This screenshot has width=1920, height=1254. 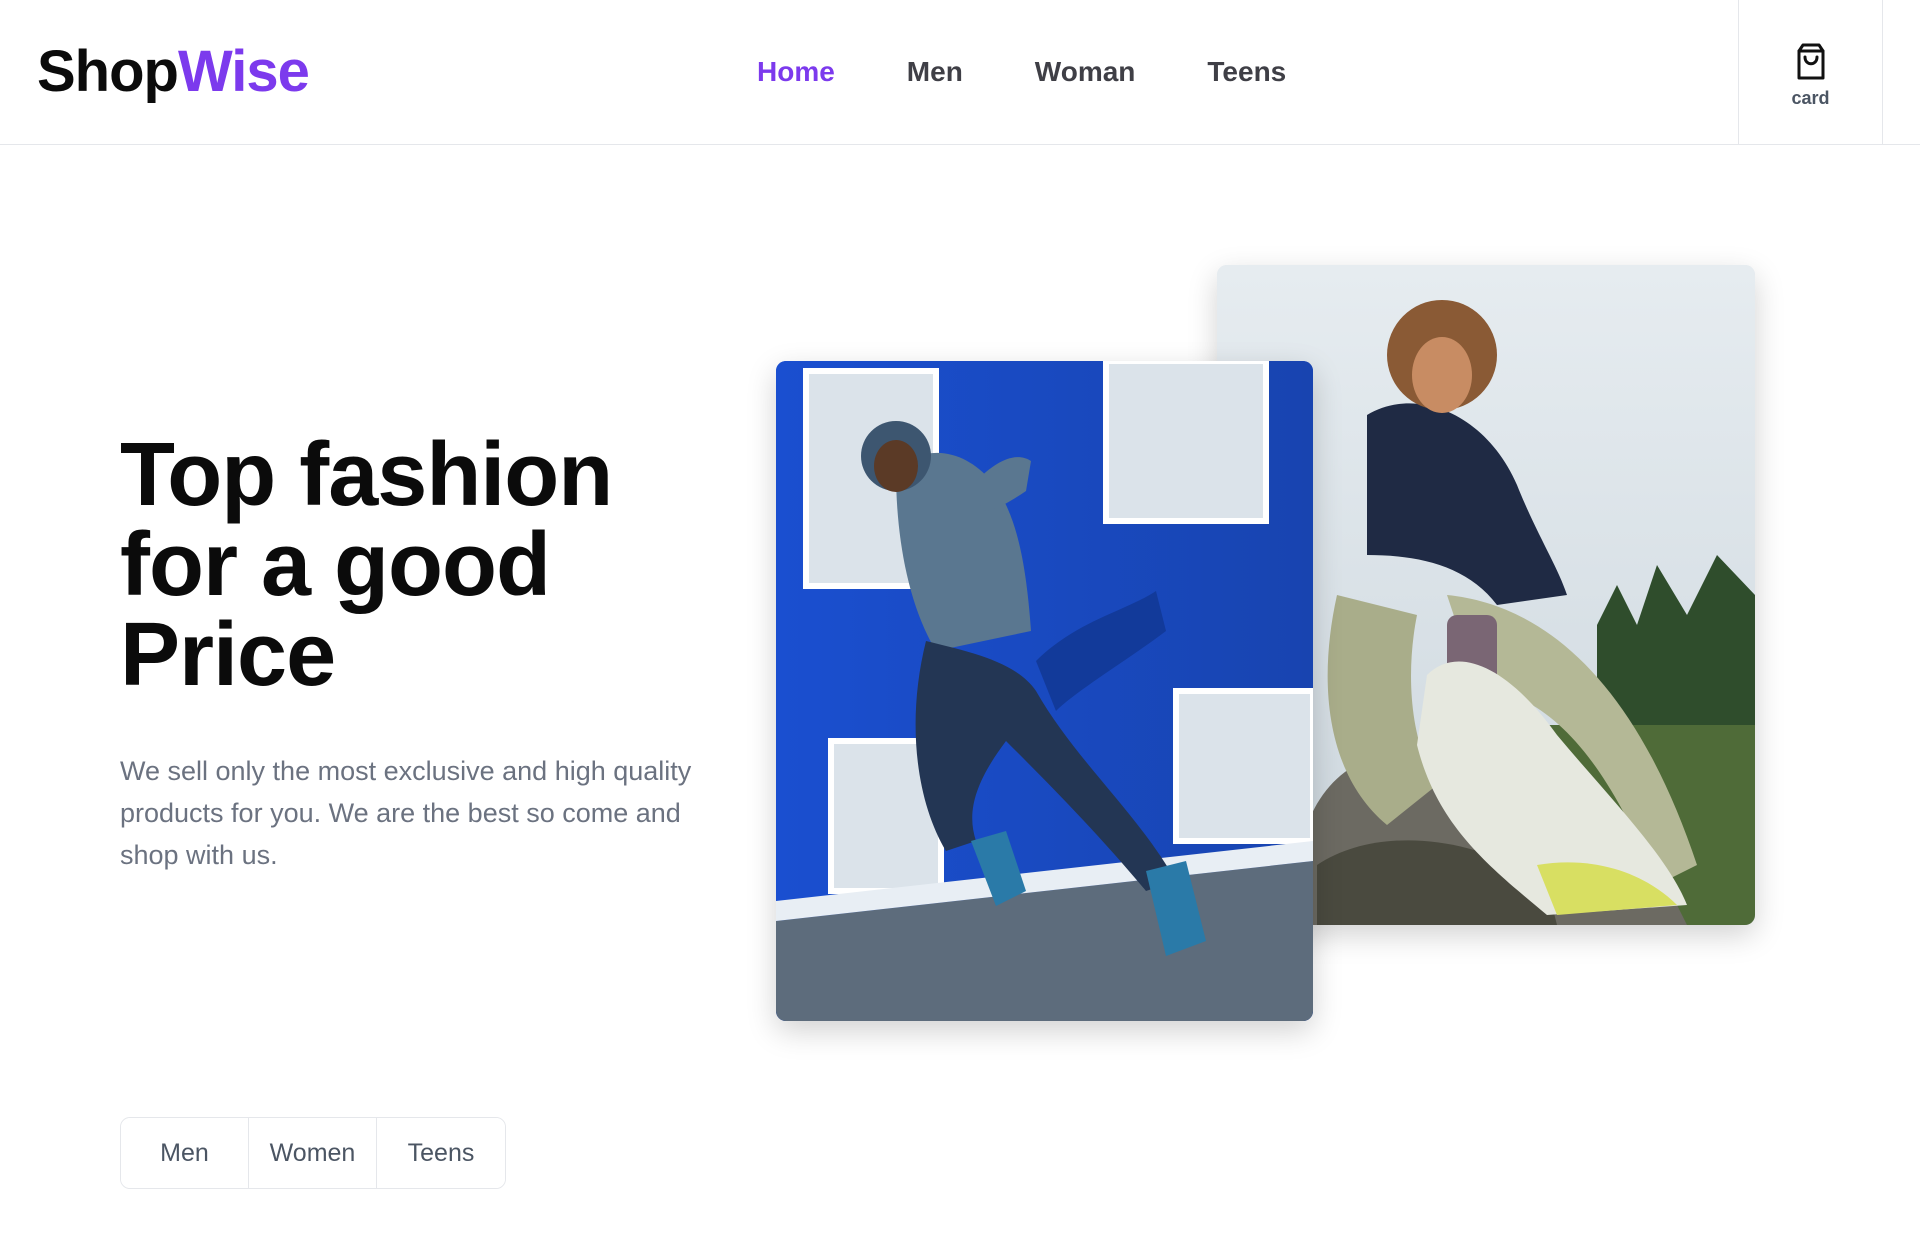 What do you see at coordinates (108, 71) in the screenshot?
I see `logo-text-shop: Shop` at bounding box center [108, 71].